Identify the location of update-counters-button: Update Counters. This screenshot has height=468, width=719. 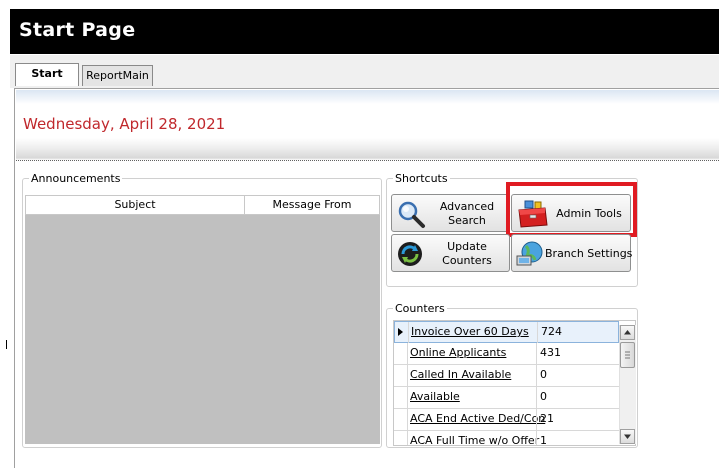
(450, 253).